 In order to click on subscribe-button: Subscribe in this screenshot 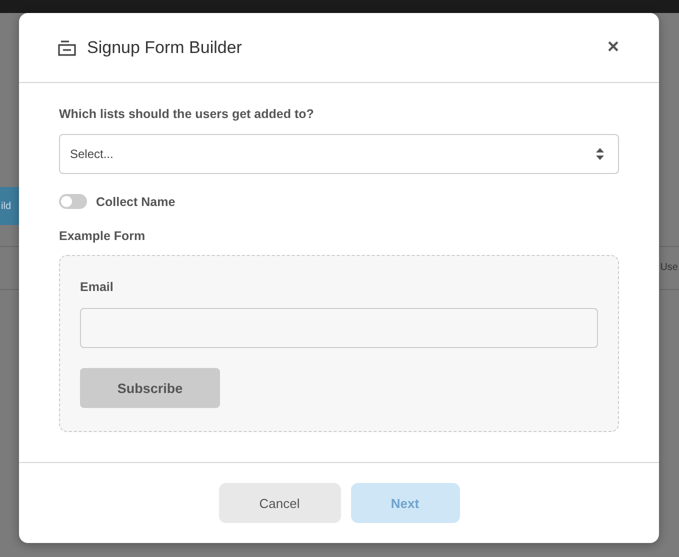, I will do `click(150, 388)`.